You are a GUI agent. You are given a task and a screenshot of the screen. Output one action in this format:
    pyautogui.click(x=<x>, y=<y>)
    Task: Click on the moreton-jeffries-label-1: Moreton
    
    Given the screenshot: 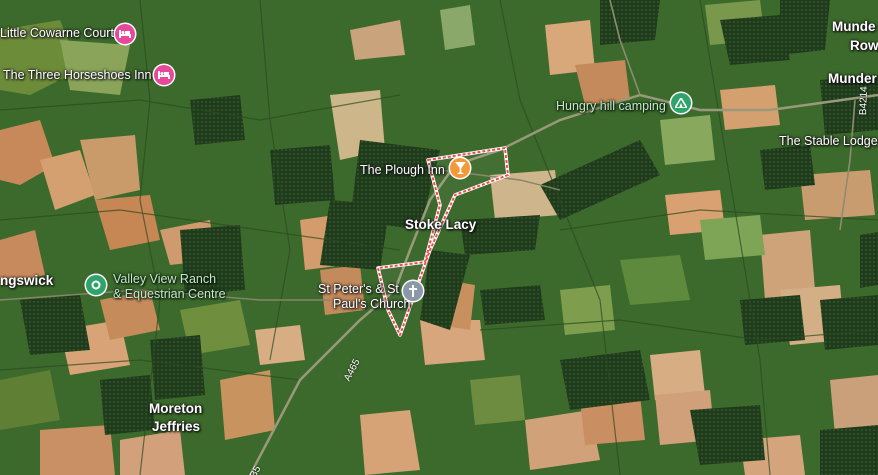 What is the action you would take?
    pyautogui.click(x=175, y=409)
    